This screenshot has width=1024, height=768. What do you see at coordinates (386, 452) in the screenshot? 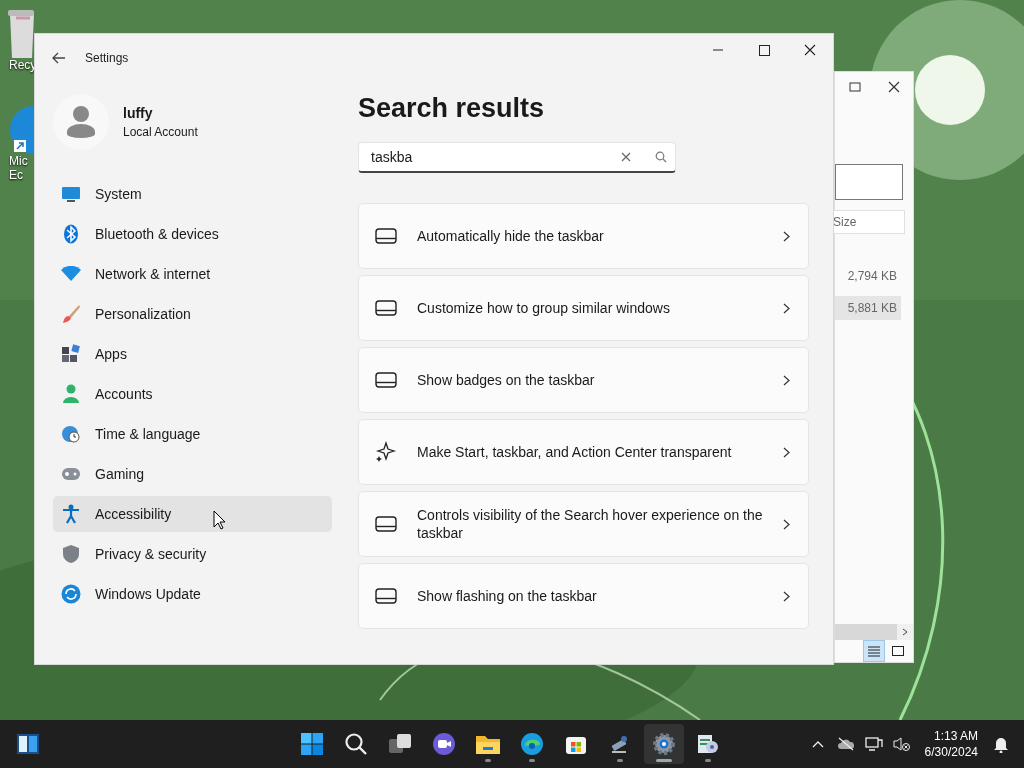
I see `sparkle-icon` at bounding box center [386, 452].